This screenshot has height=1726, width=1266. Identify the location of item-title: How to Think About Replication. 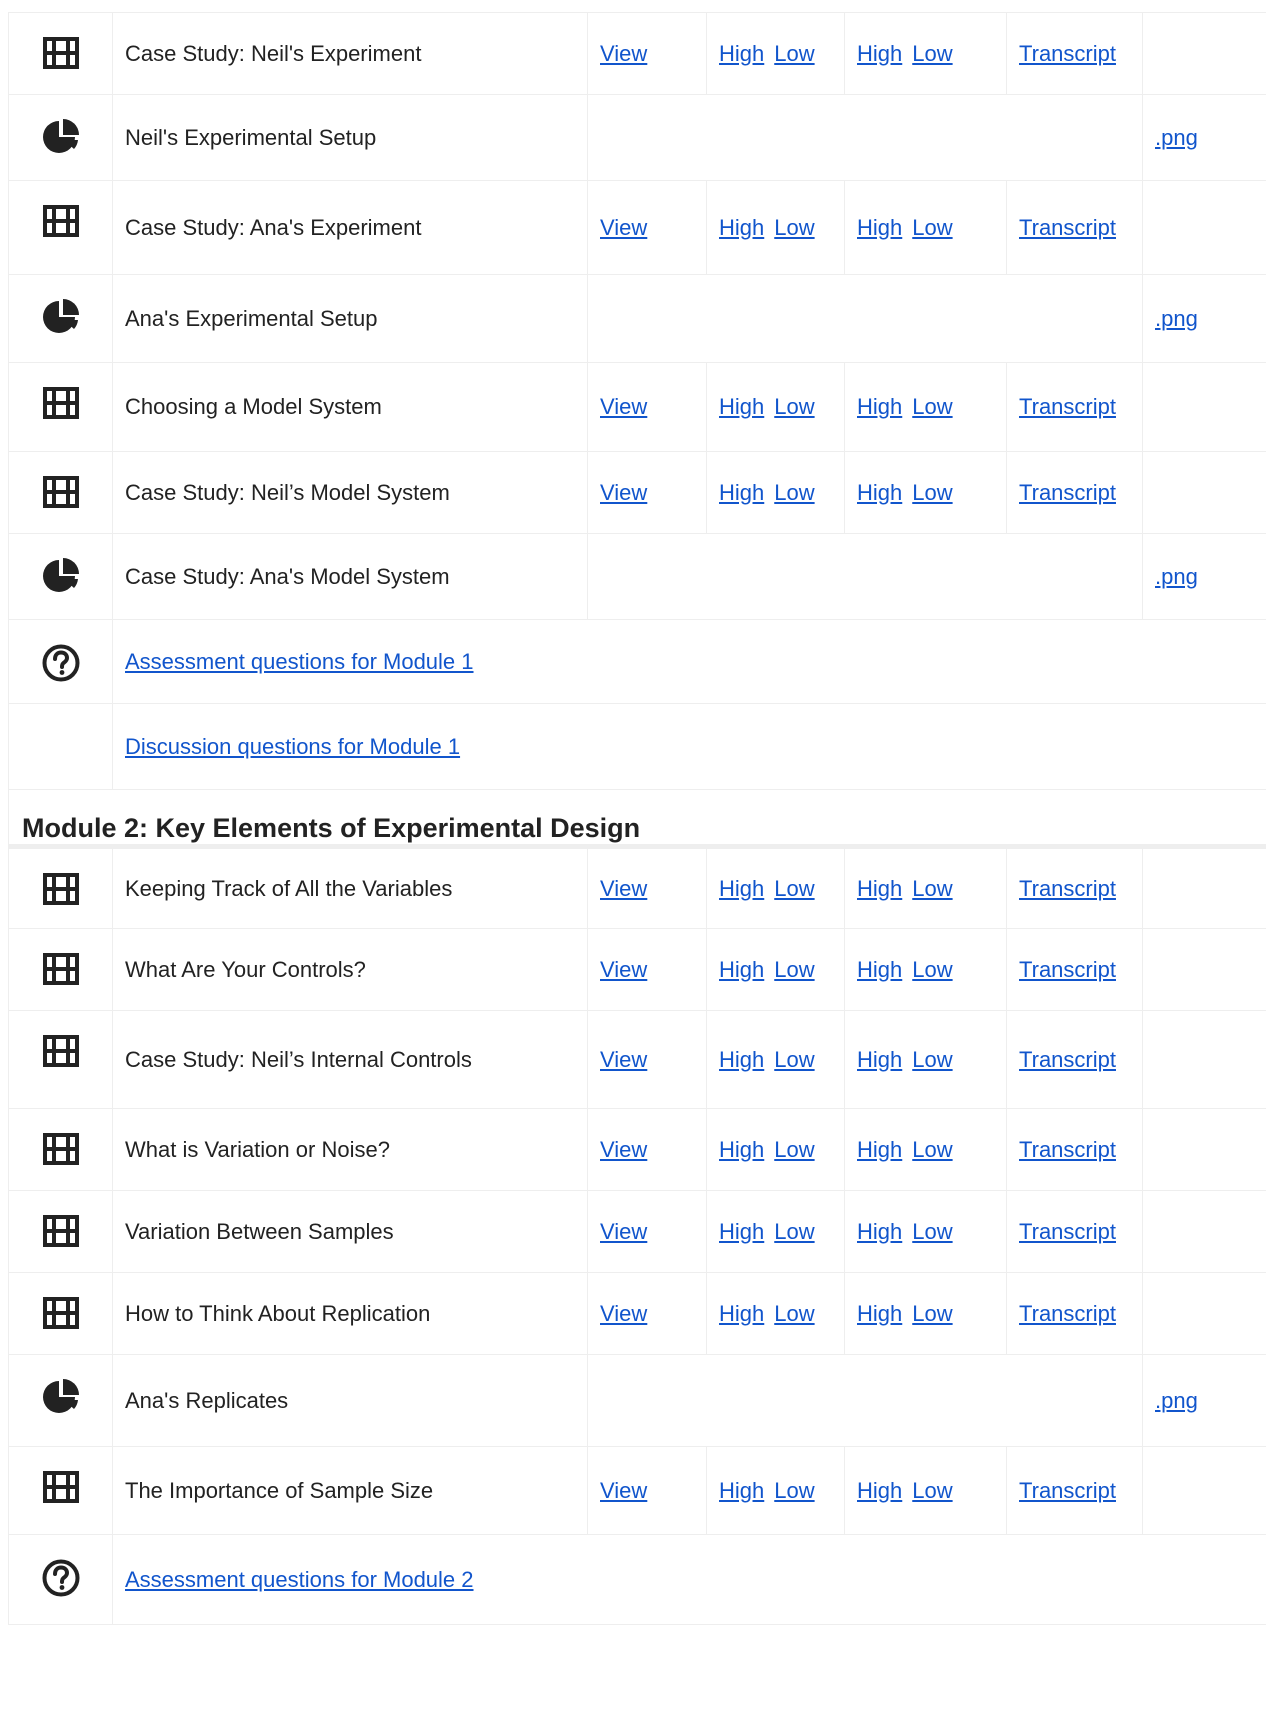
(350, 1313).